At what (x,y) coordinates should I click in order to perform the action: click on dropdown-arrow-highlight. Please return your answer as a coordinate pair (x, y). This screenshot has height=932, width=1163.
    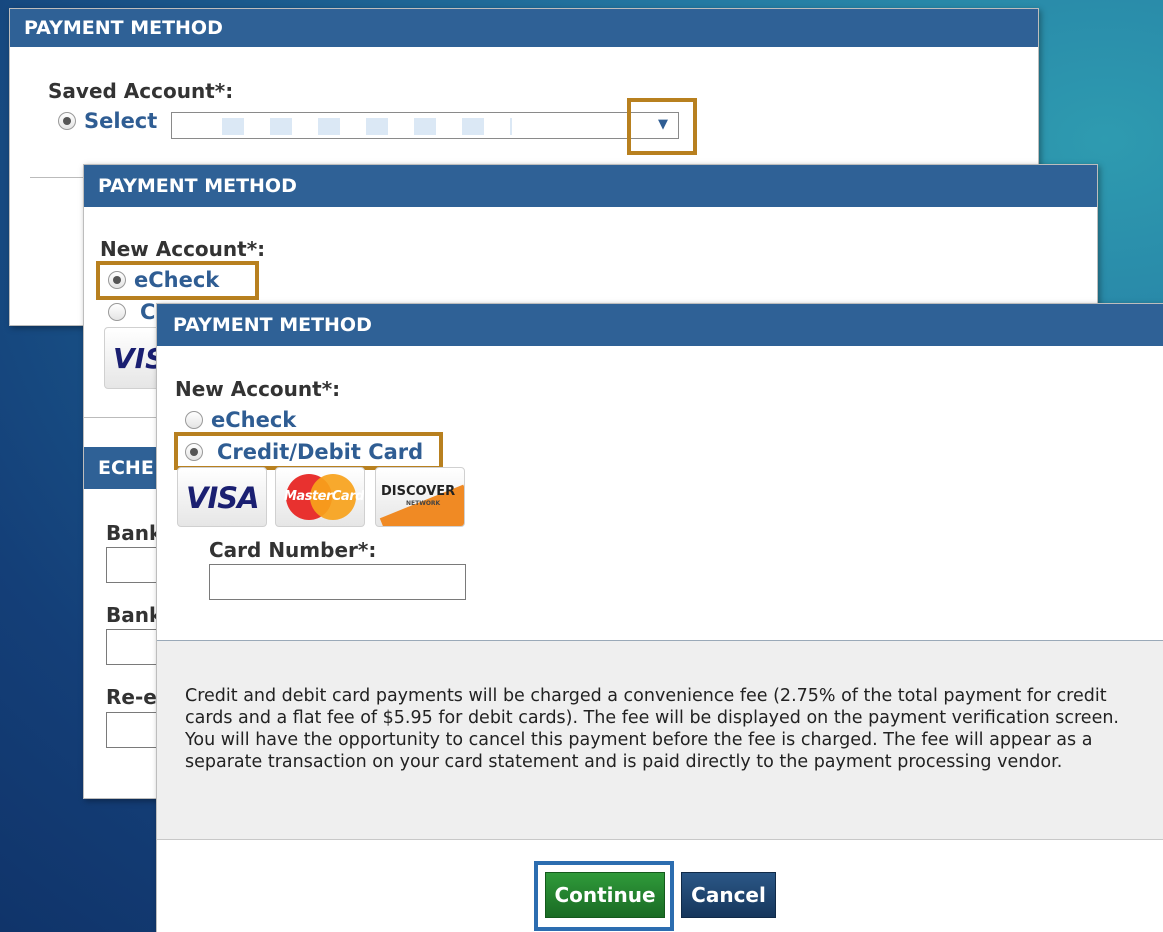
    Looking at the image, I should click on (662, 126).